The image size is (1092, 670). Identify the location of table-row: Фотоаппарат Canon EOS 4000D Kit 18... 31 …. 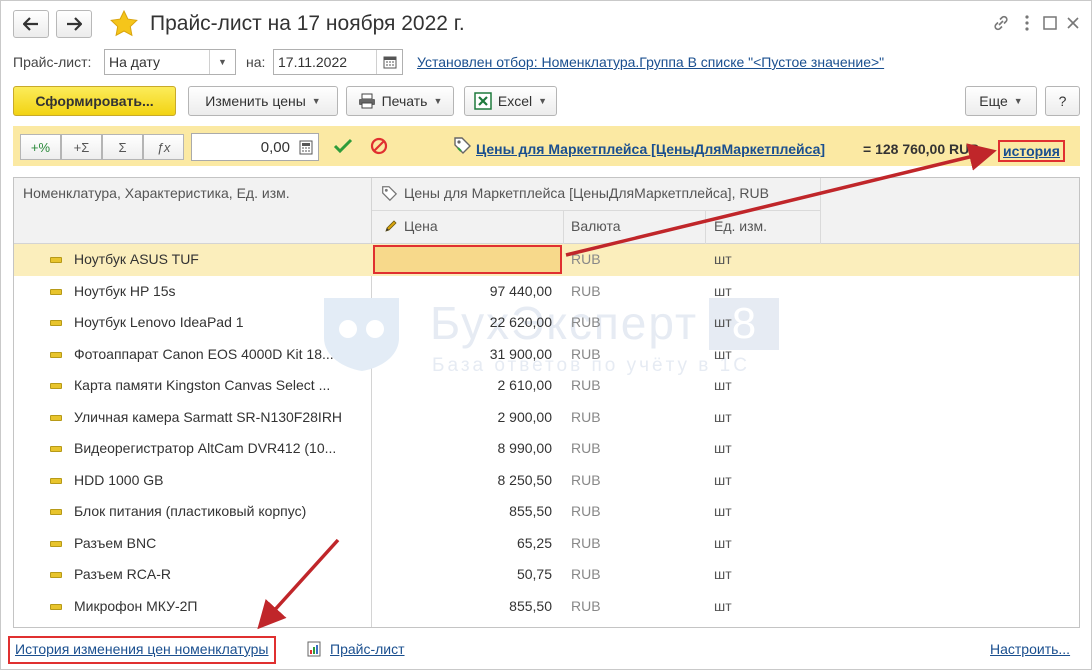
(546, 355).